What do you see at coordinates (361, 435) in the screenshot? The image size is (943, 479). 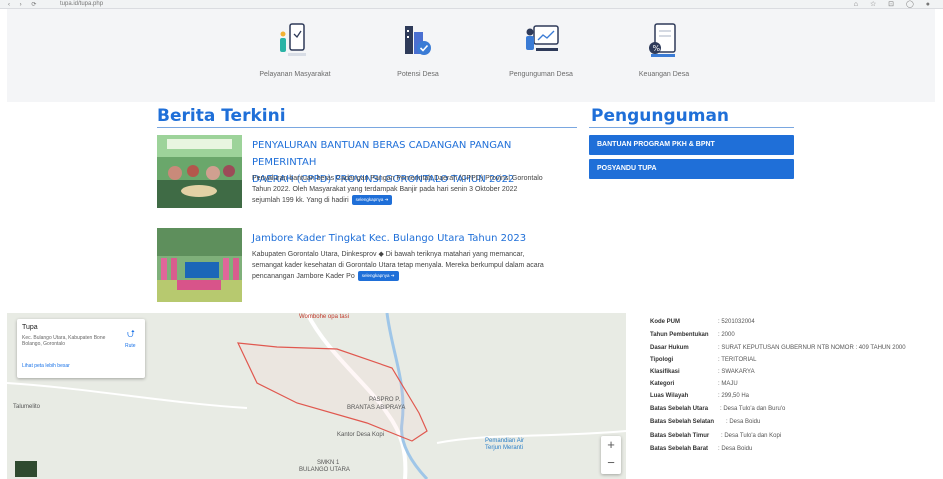 I see `map-label: Kantor Desa Kopi` at bounding box center [361, 435].